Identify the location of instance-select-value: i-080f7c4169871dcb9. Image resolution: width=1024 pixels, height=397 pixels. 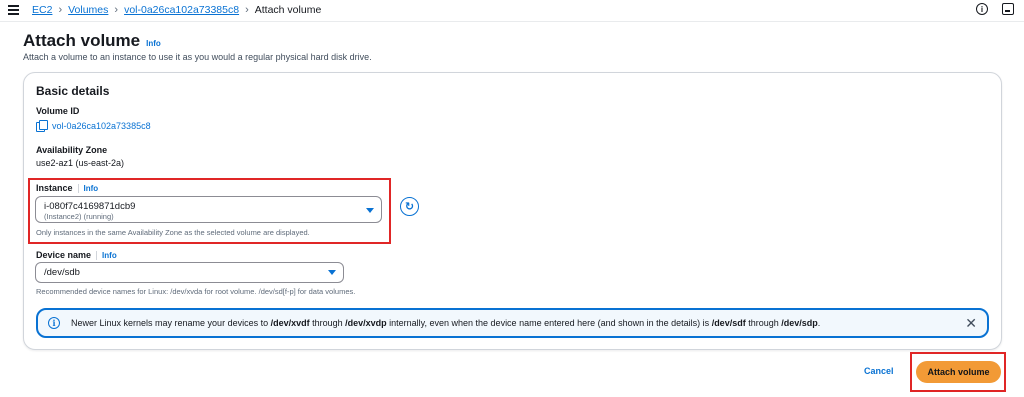
(90, 206).